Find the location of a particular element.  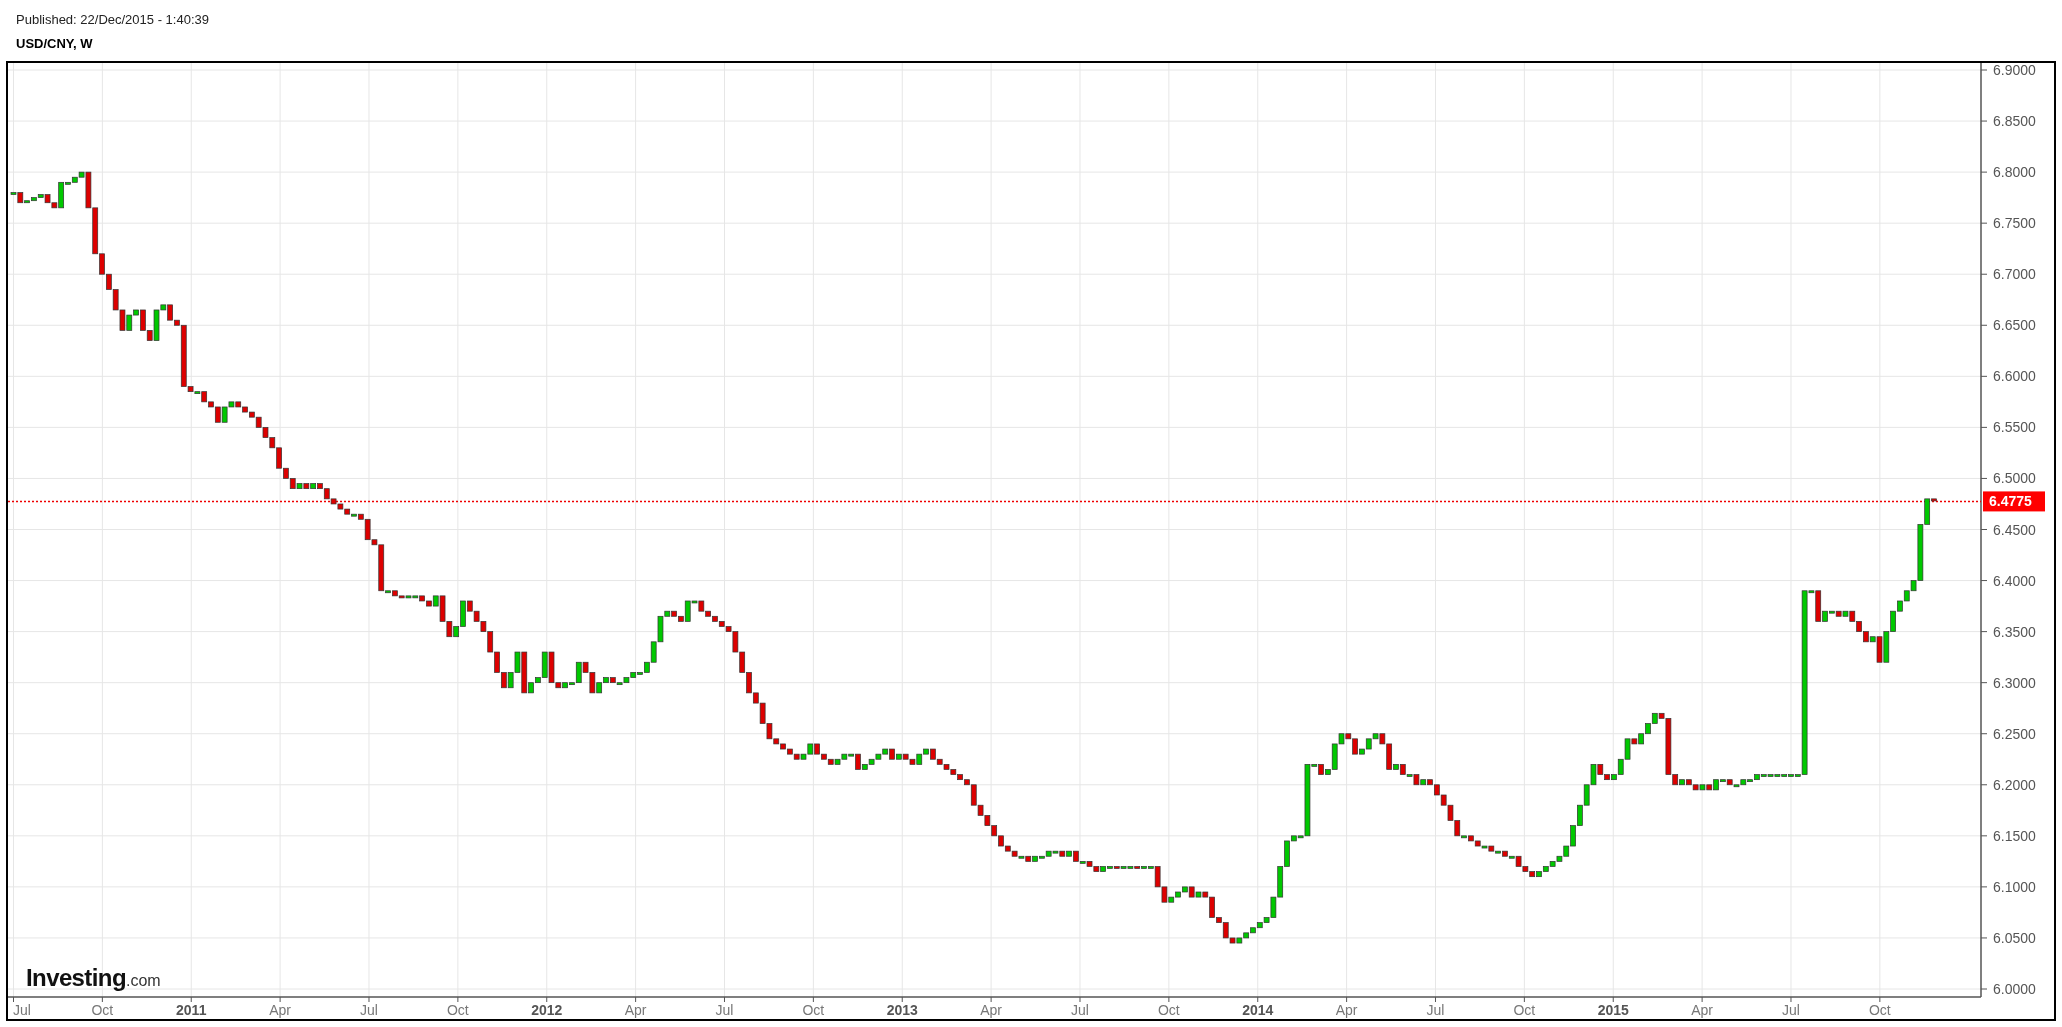

chart-title: USD/CNY, W is located at coordinates (55, 43).